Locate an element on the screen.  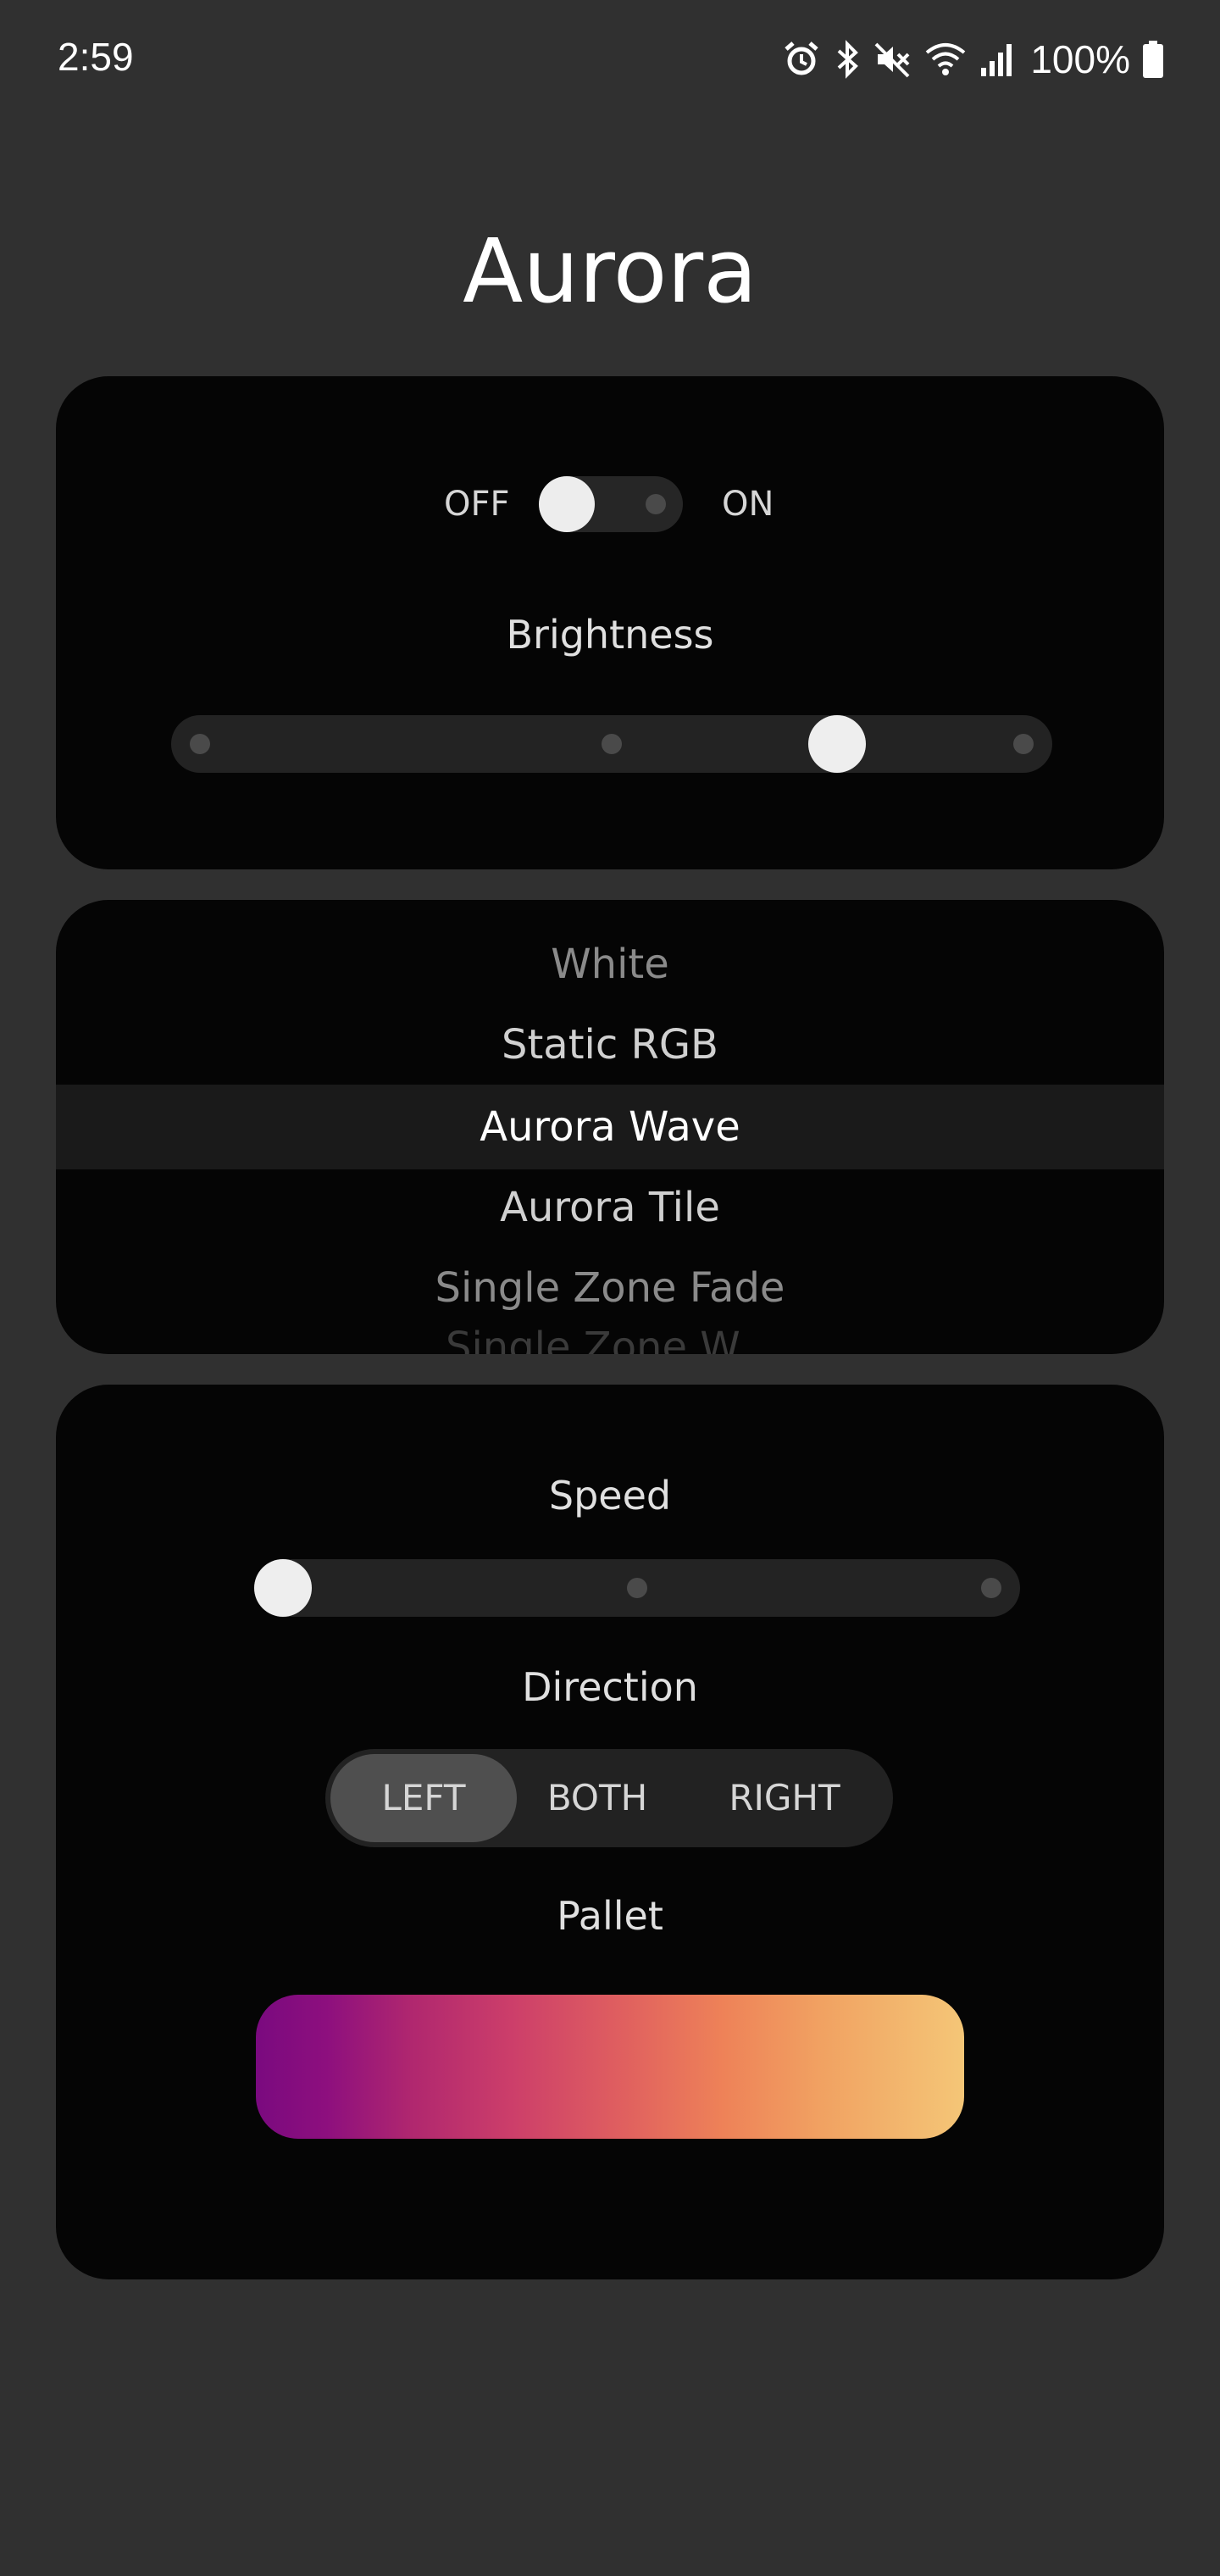
status-icons: 100% is located at coordinates (973, 59).